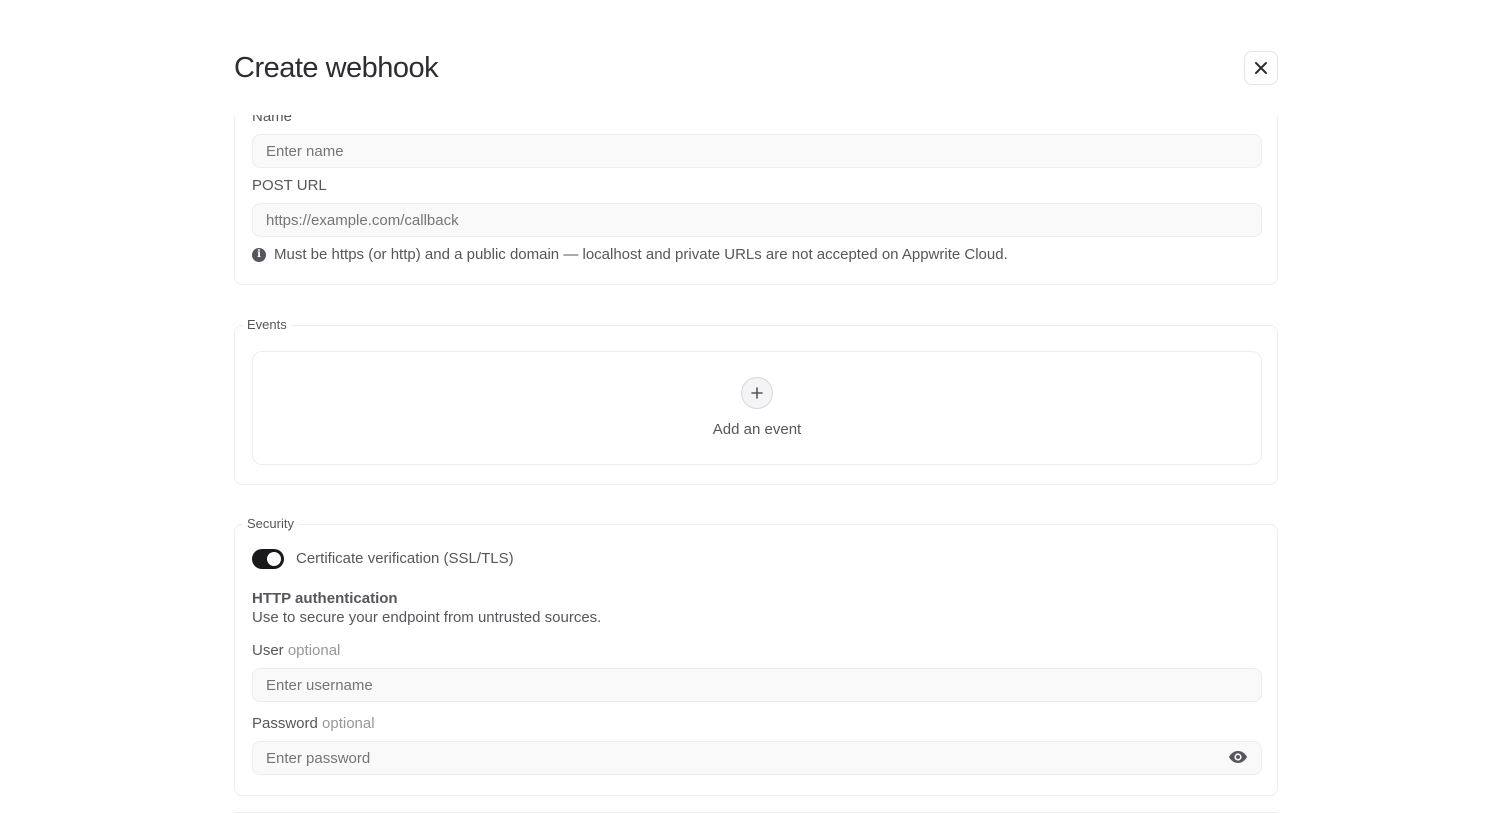 This screenshot has height=814, width=1512. What do you see at coordinates (325, 598) in the screenshot?
I see `http-auth-title: HTTP authentication` at bounding box center [325, 598].